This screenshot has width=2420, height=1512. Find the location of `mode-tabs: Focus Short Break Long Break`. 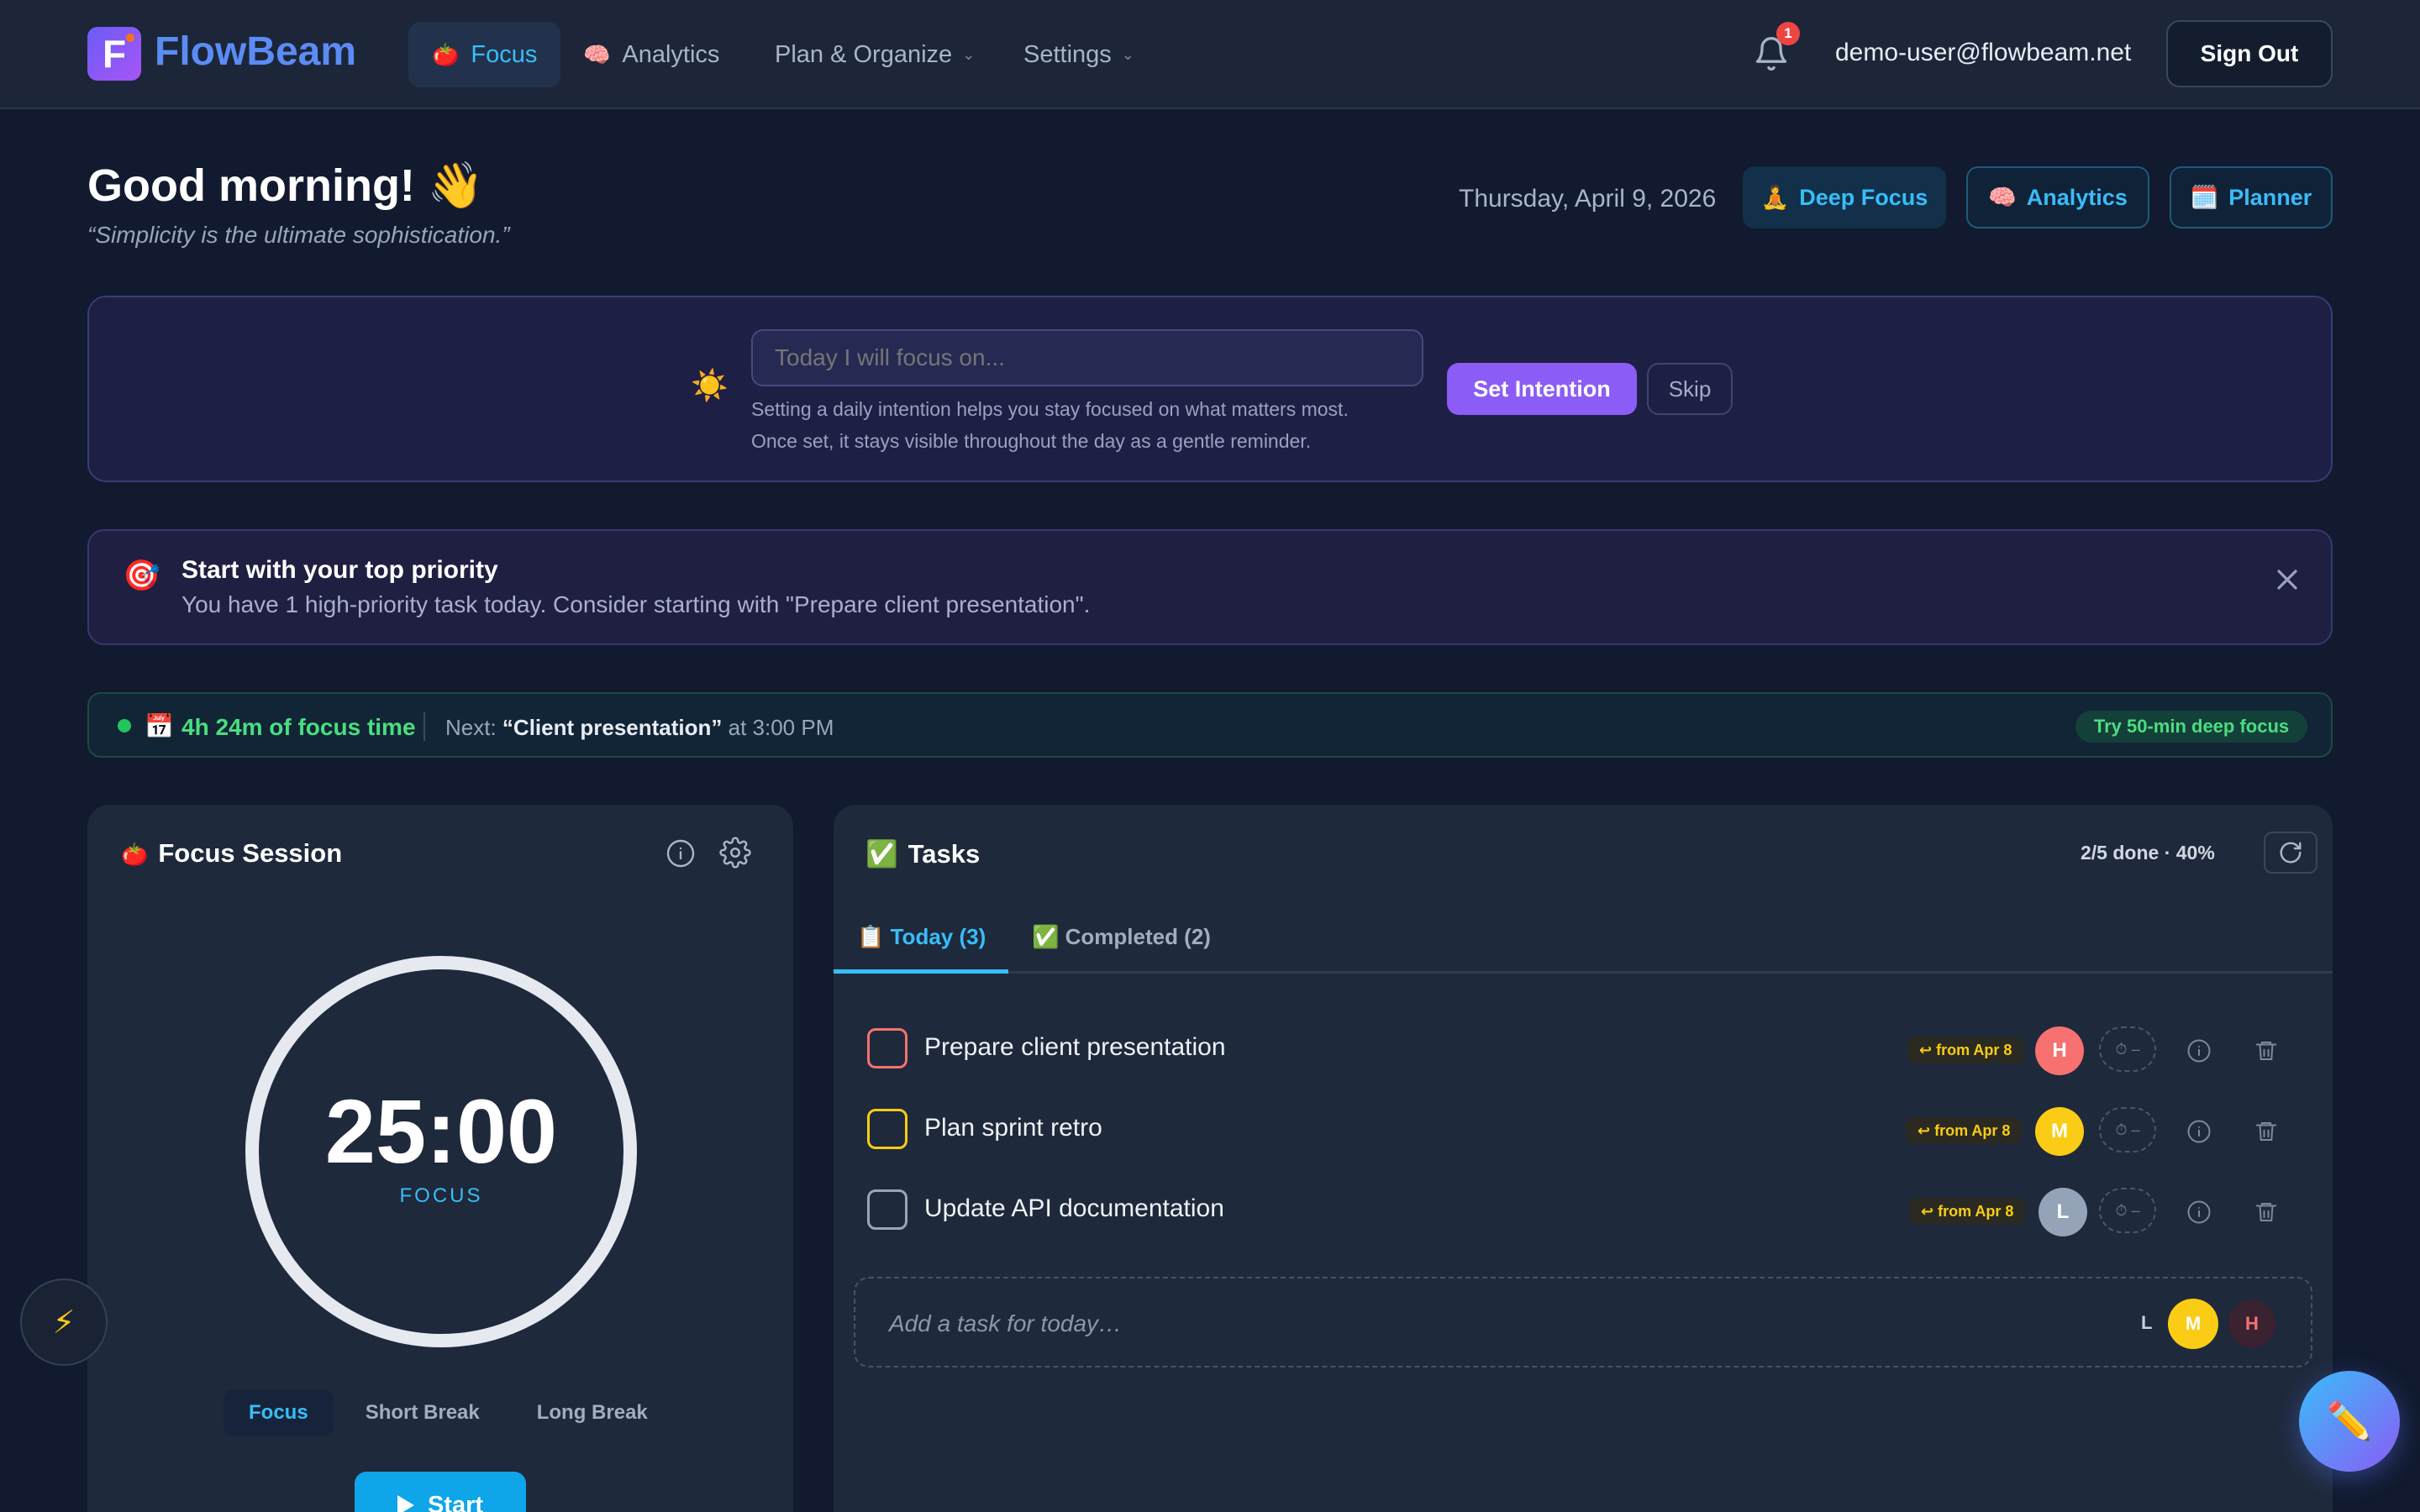

mode-tabs: Focus Short Break Long Break is located at coordinates (449, 1412).